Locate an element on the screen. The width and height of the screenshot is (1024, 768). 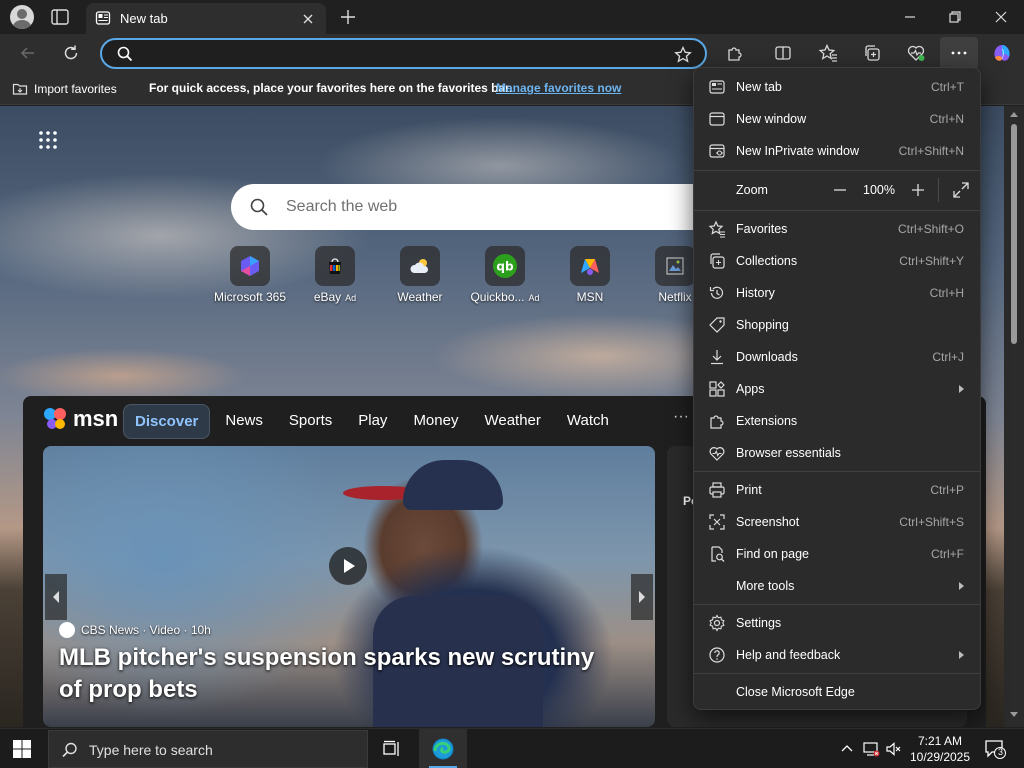
menu-item-label: Find on page is located at coordinates (772, 554).